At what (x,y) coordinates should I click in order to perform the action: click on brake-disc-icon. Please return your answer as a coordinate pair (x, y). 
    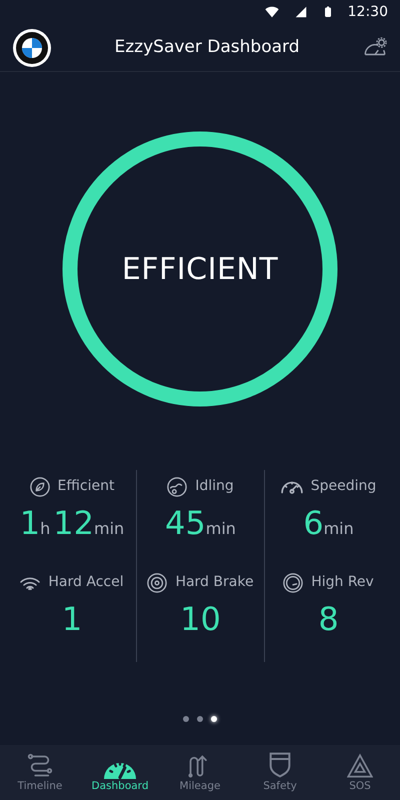
    Looking at the image, I should click on (157, 582).